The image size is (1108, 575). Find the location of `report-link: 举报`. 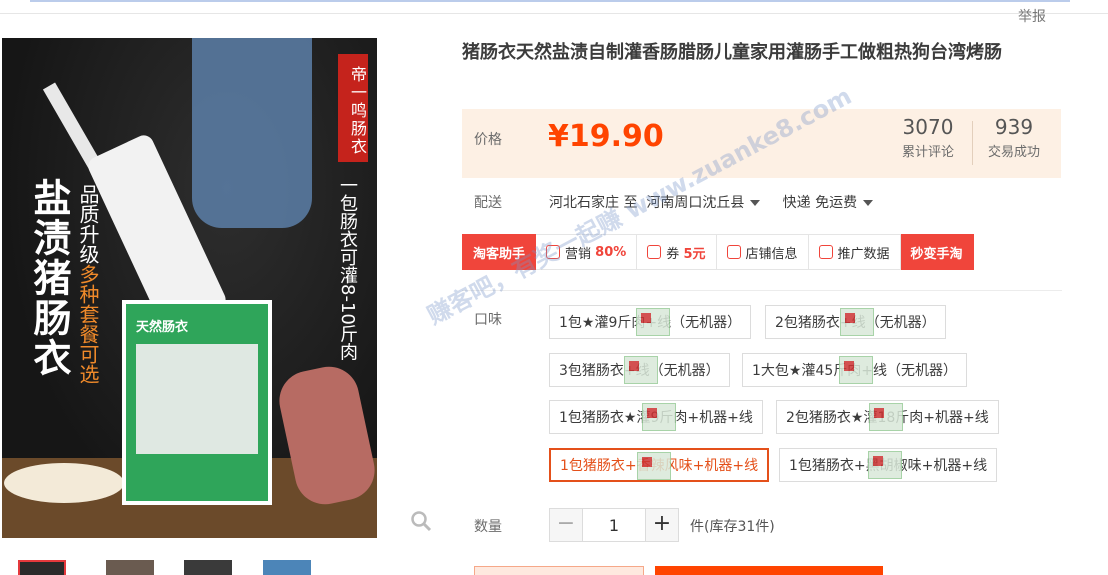

report-link: 举报 is located at coordinates (1032, 16).